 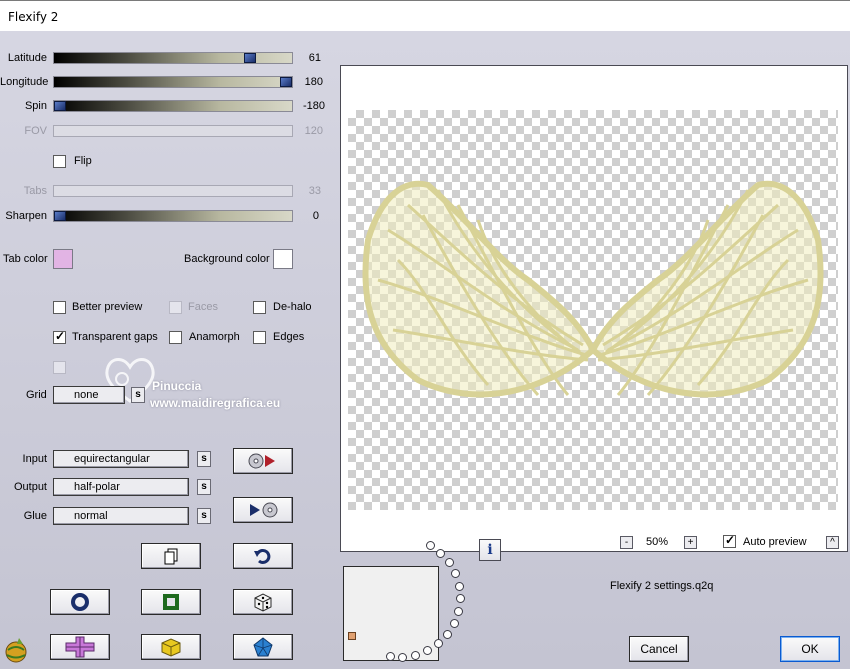 I want to click on random-dice-button, so click(x=263, y=602).